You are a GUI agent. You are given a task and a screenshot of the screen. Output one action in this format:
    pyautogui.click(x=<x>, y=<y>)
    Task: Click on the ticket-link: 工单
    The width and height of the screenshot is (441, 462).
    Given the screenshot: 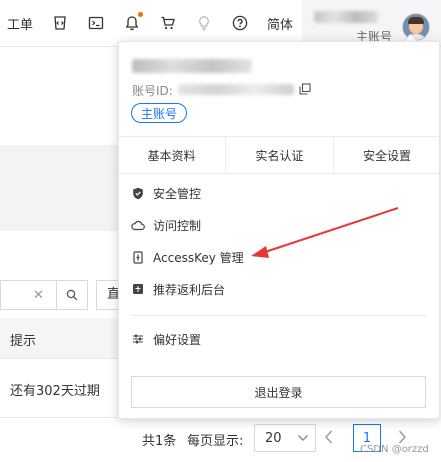 What is the action you would take?
    pyautogui.click(x=20, y=23)
    